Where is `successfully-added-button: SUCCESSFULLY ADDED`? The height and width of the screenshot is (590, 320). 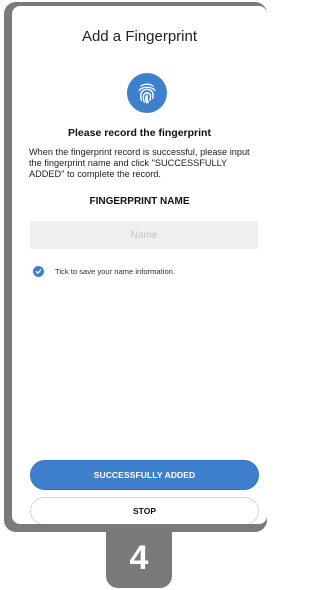
successfully-added-button: SUCCESSFULLY ADDED is located at coordinates (144, 475).